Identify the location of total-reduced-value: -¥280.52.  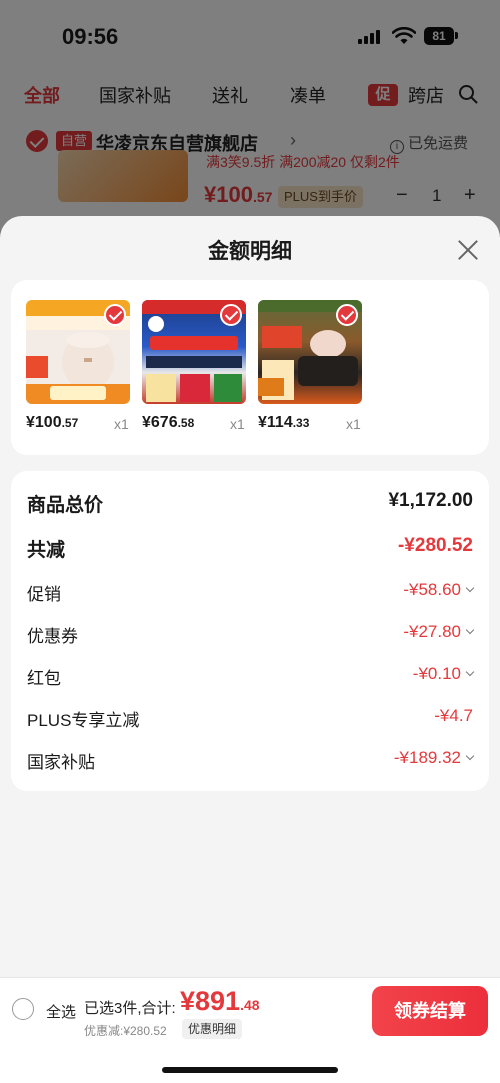
(435, 545).